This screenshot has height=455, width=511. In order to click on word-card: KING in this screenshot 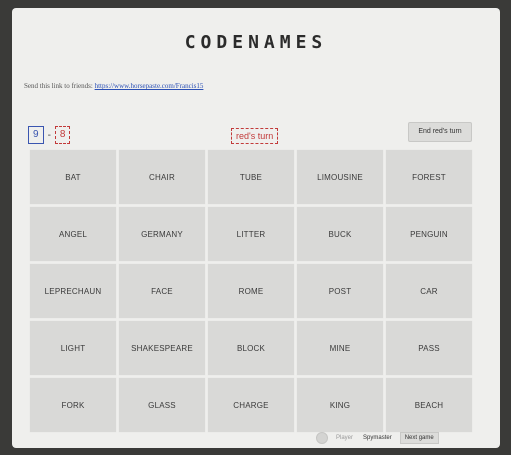, I will do `click(340, 405)`.